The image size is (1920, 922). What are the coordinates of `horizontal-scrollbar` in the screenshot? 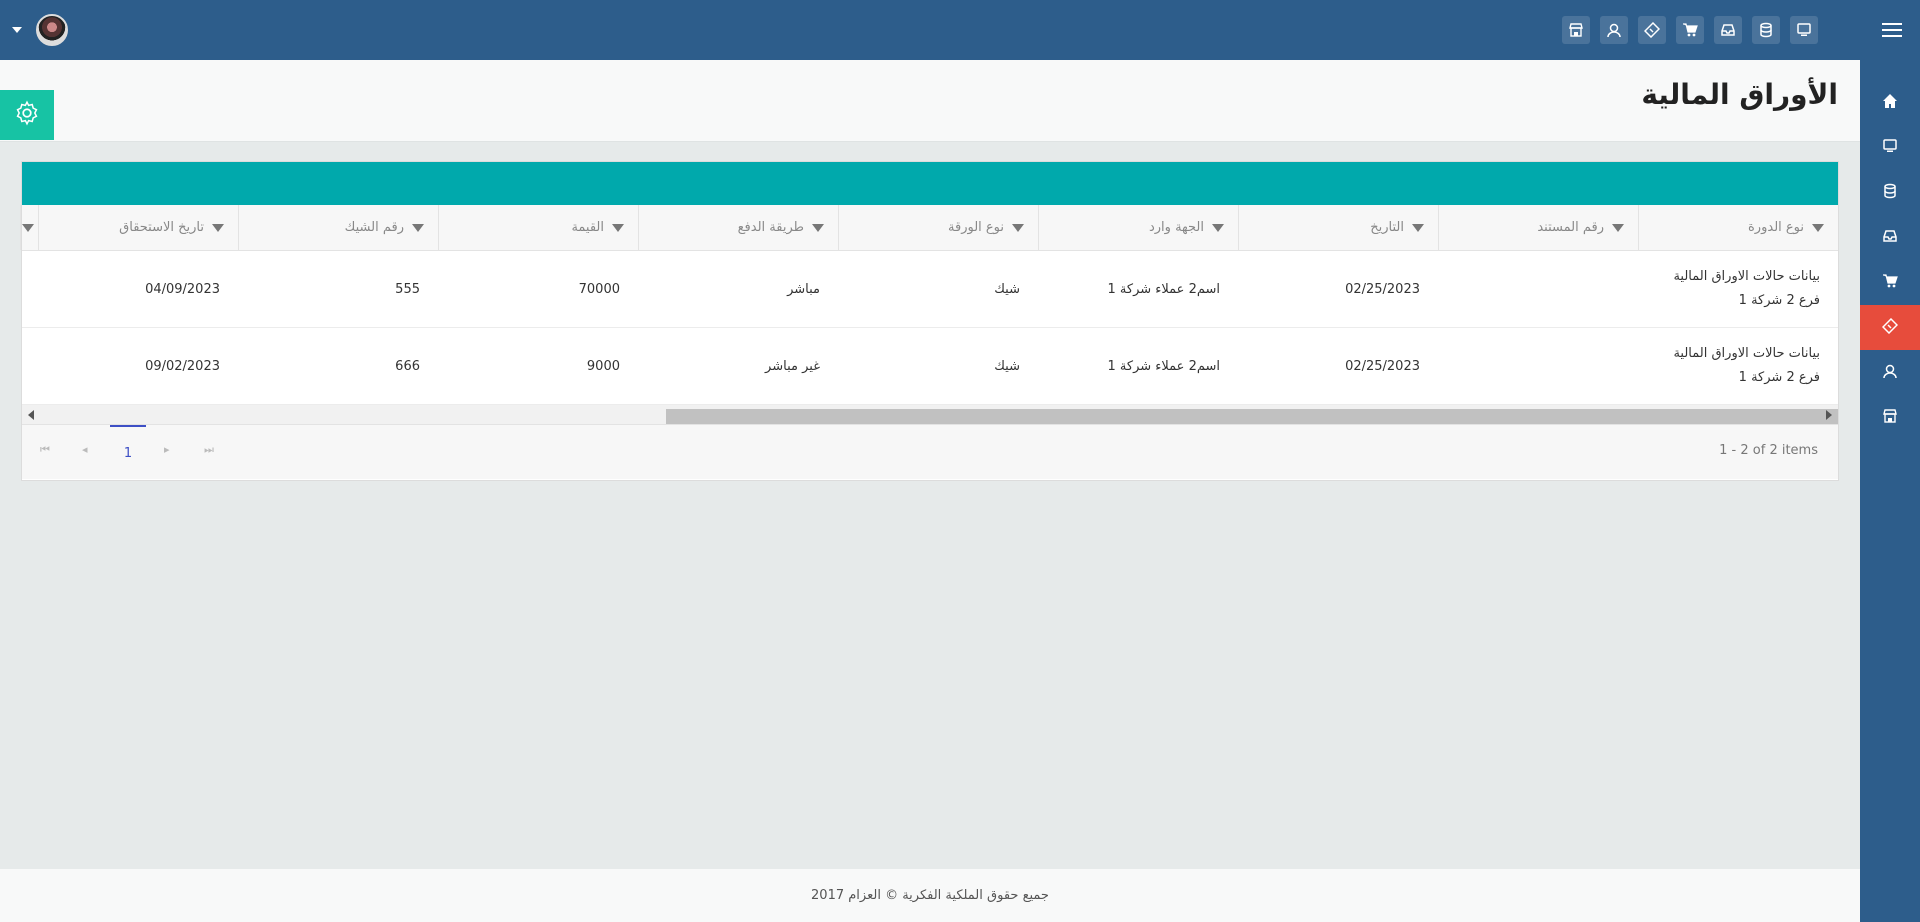 It's located at (930, 415).